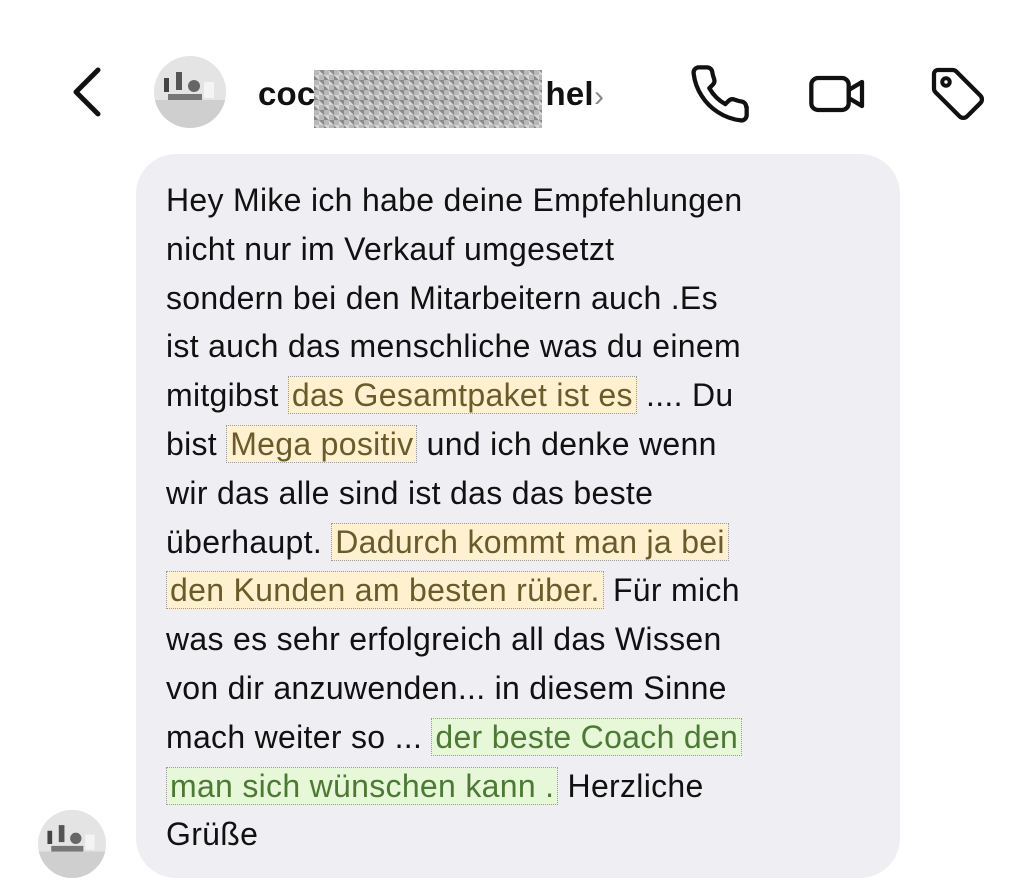  I want to click on tag-icon, so click(957, 93).